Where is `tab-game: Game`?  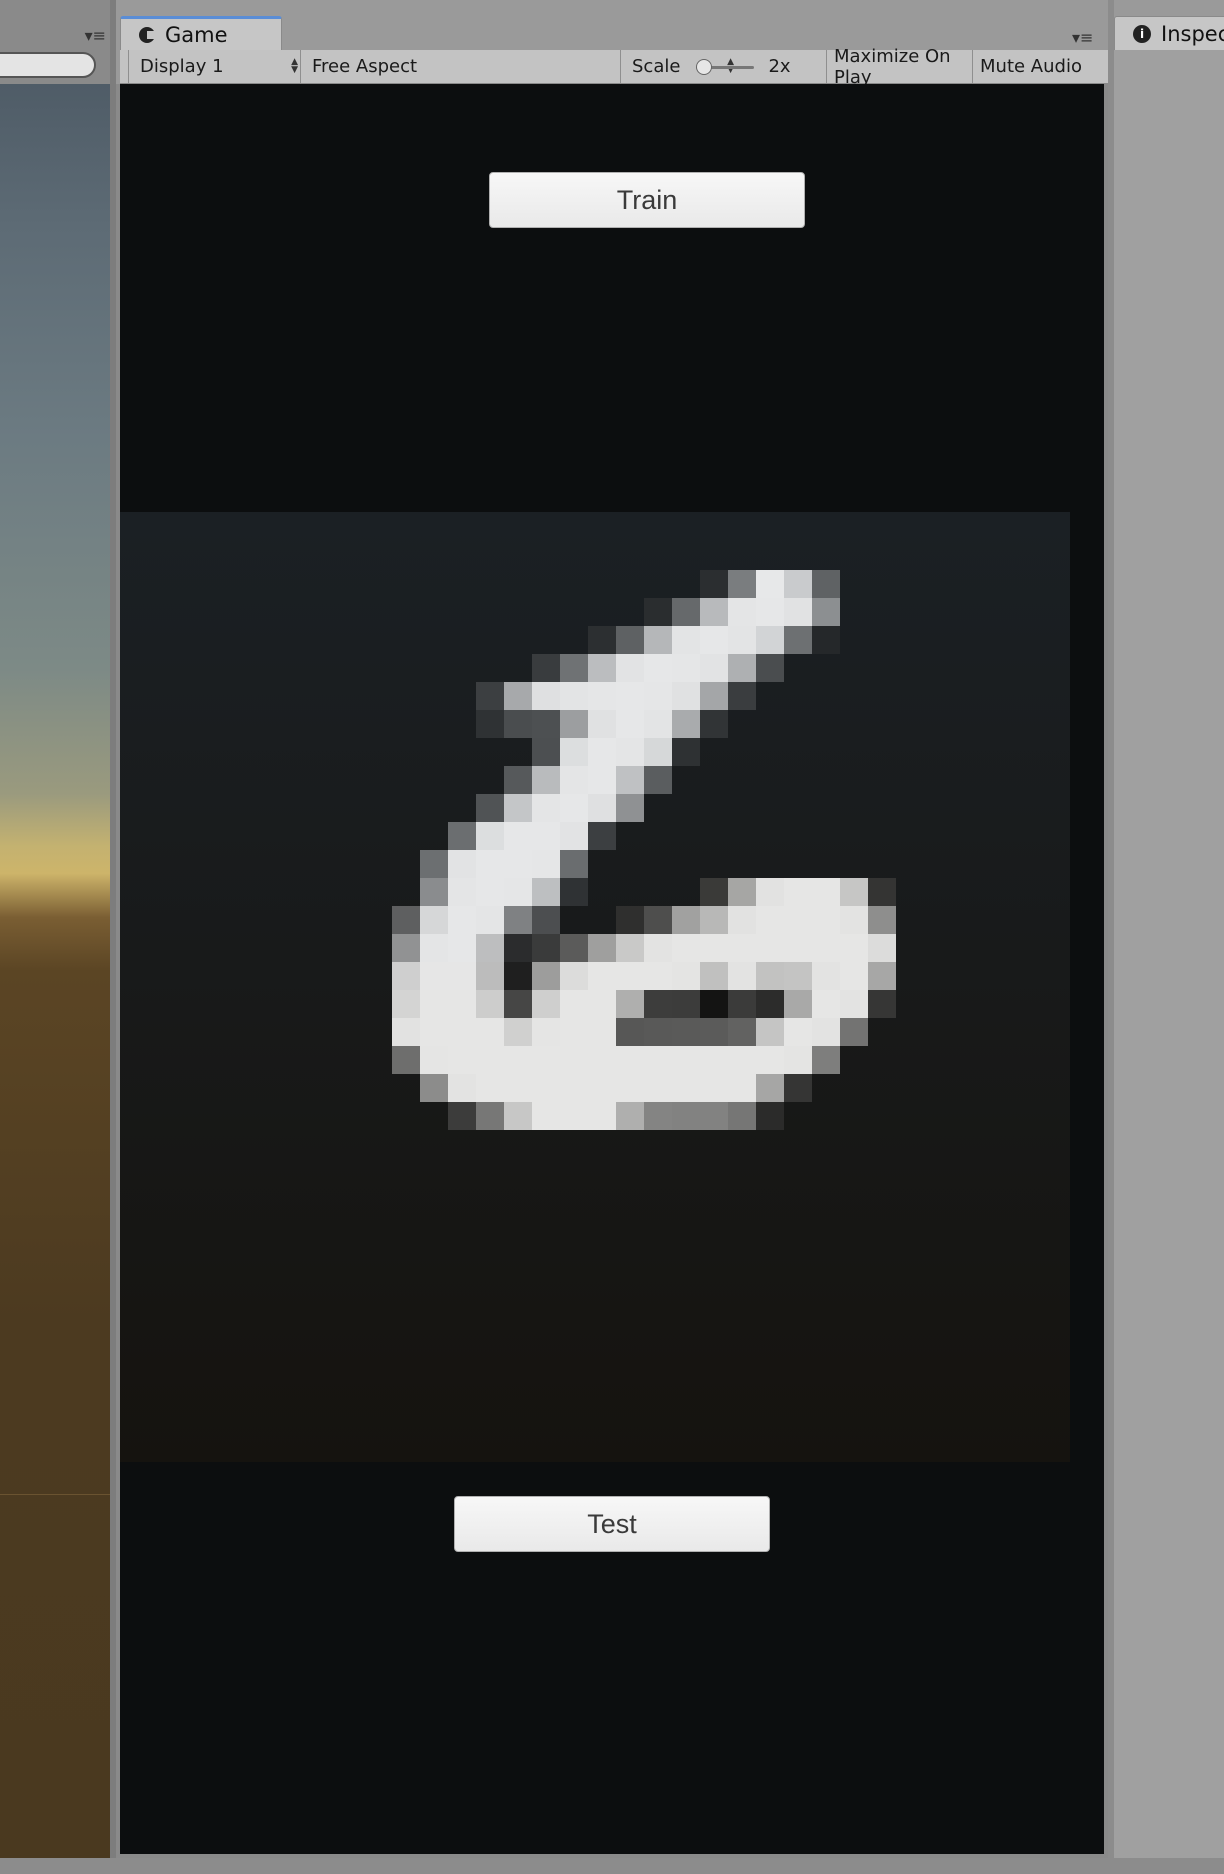 tab-game: Game is located at coordinates (201, 33).